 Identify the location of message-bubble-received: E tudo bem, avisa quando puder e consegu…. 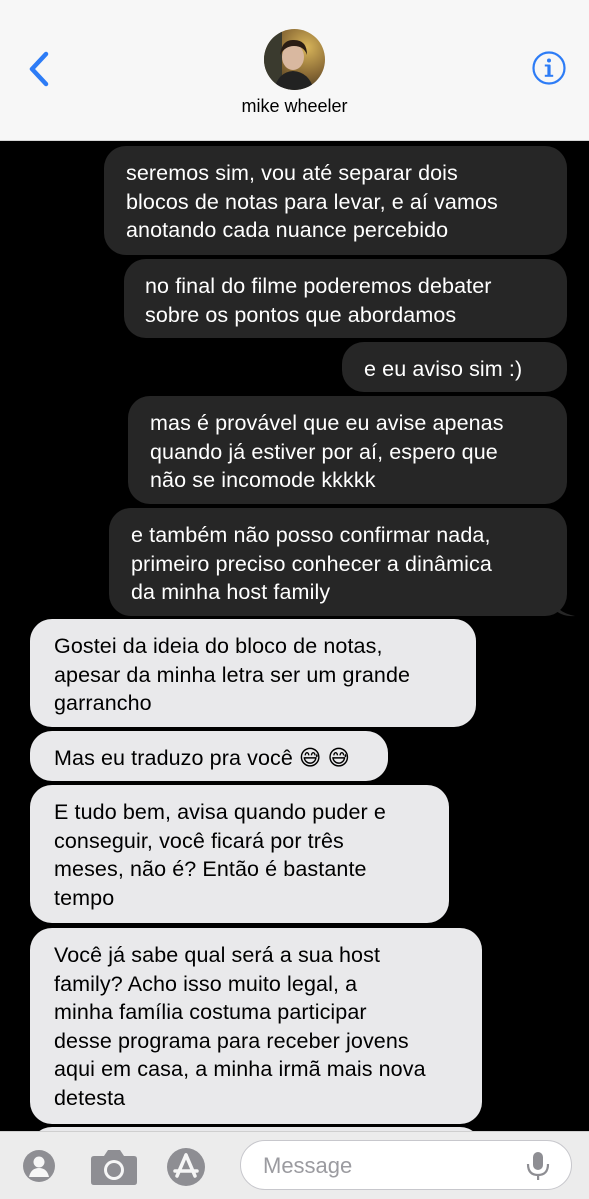
(239, 854).